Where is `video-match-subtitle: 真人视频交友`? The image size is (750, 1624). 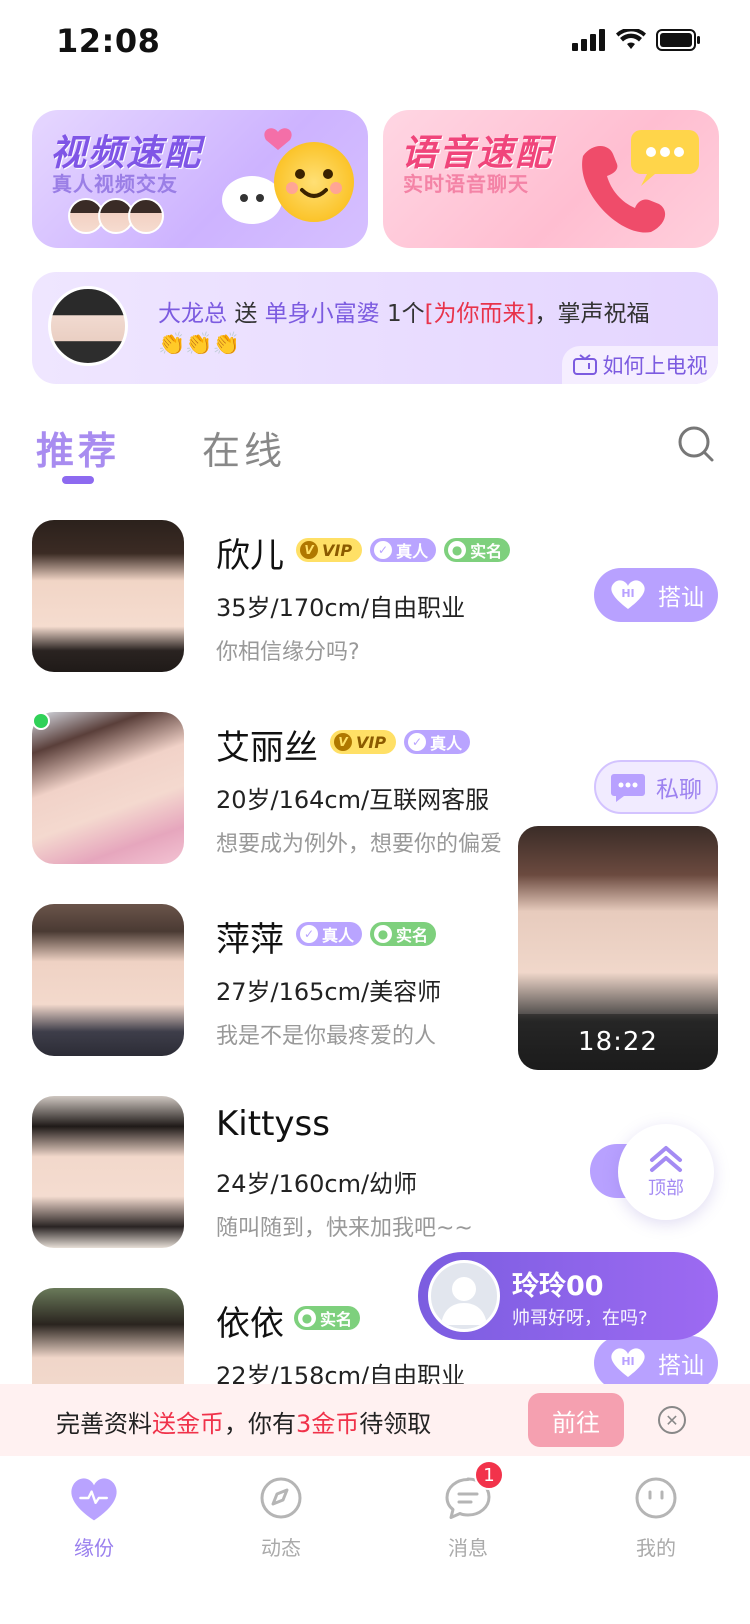
video-match-subtitle: 真人视频交友 is located at coordinates (115, 184).